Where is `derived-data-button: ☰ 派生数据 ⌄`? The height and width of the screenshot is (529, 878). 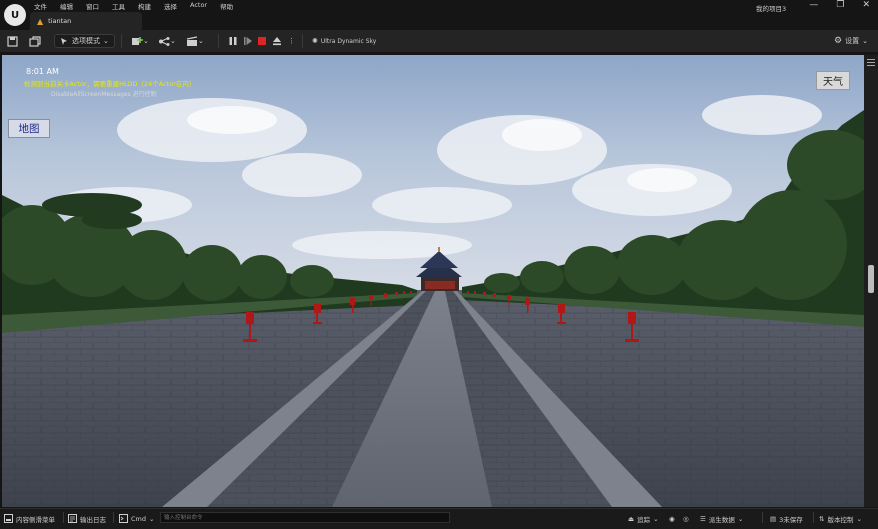 derived-data-button: ☰ 派生数据 ⌄ is located at coordinates (721, 518).